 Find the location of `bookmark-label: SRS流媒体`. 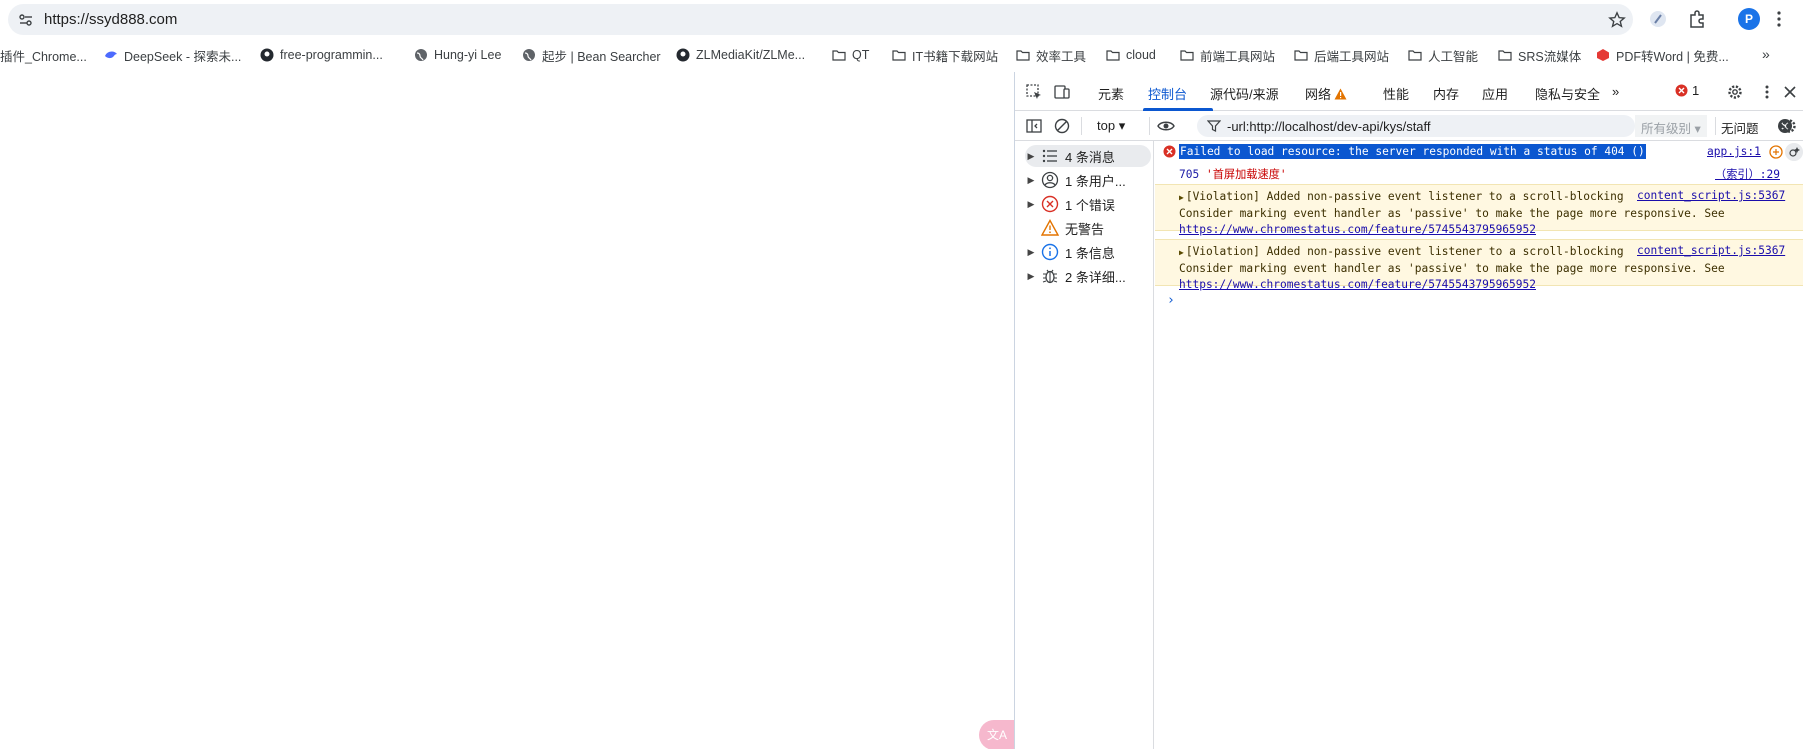

bookmark-label: SRS流媒体 is located at coordinates (1550, 56).